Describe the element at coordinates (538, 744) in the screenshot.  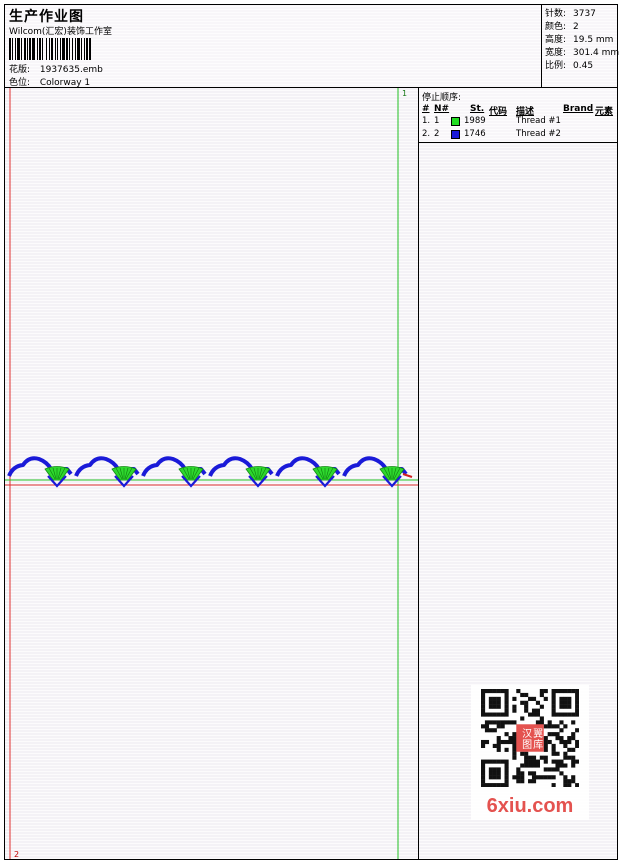
I see `qr-logo-text: 库` at that location.